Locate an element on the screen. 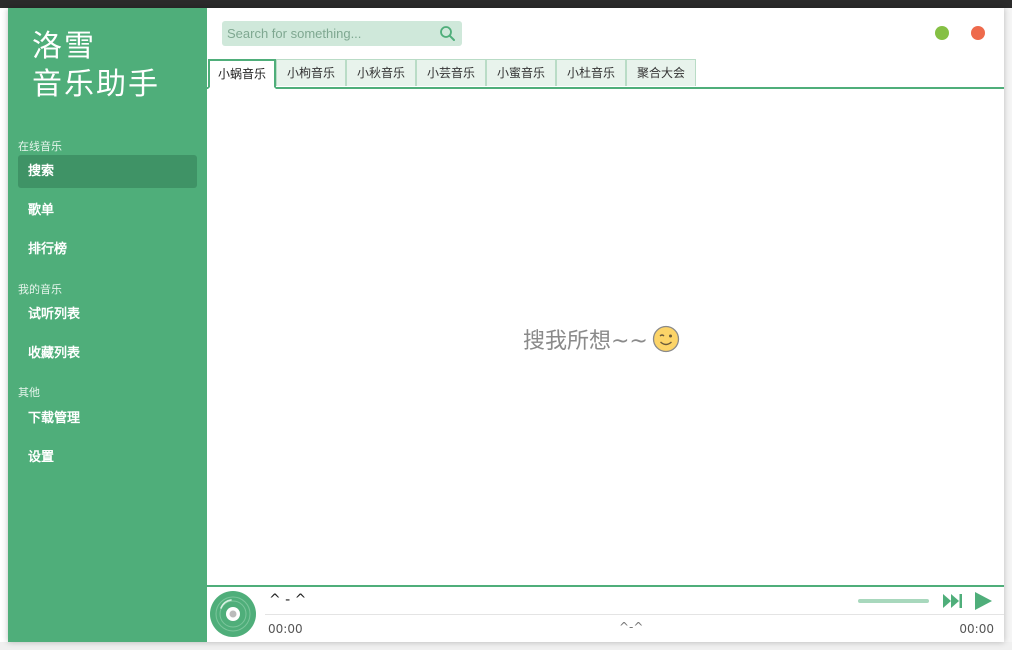  source-tabs: 小蜗音乐 小枸音乐 小秋音乐 小芸音乐 小蜜音乐 小杜音乐 聚合大会 is located at coordinates (605, 74).